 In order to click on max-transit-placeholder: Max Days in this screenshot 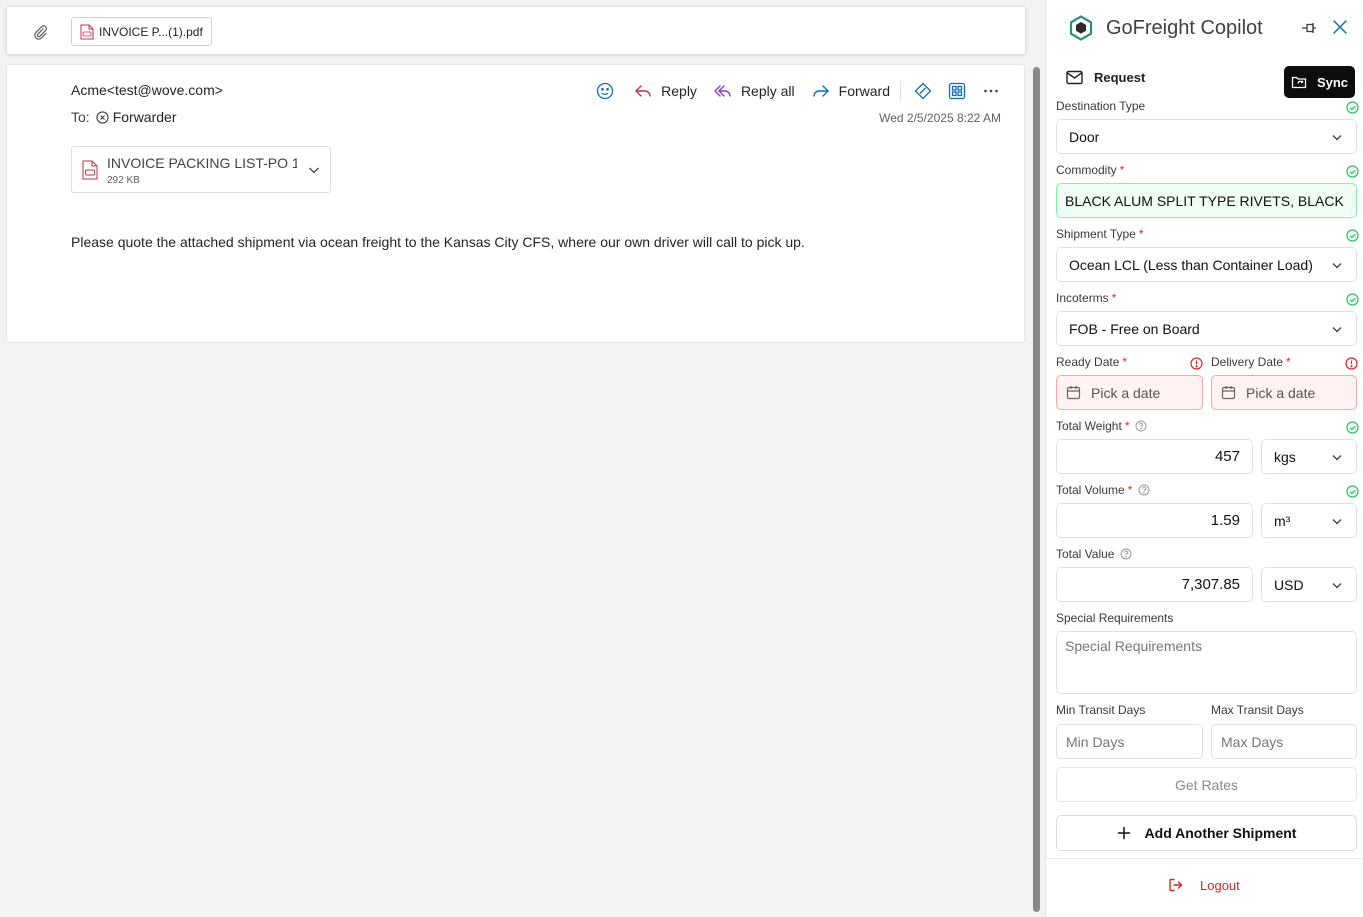, I will do `click(1252, 741)`.